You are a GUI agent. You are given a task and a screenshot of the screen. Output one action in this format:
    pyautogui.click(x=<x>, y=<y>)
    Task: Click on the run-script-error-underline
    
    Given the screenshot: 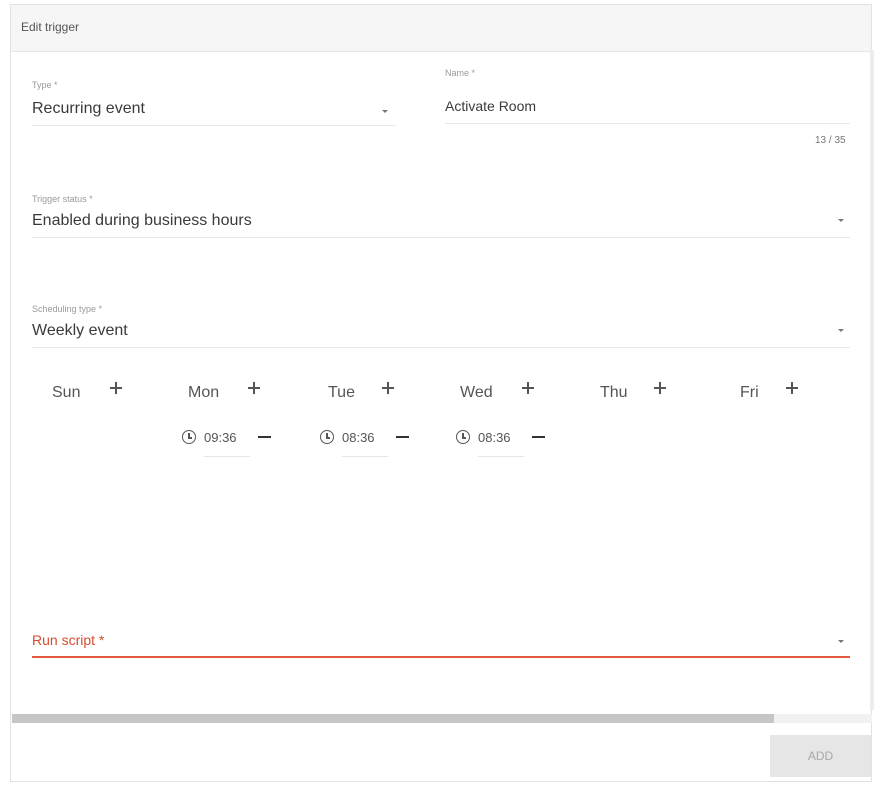 What is the action you would take?
    pyautogui.click(x=441, y=657)
    